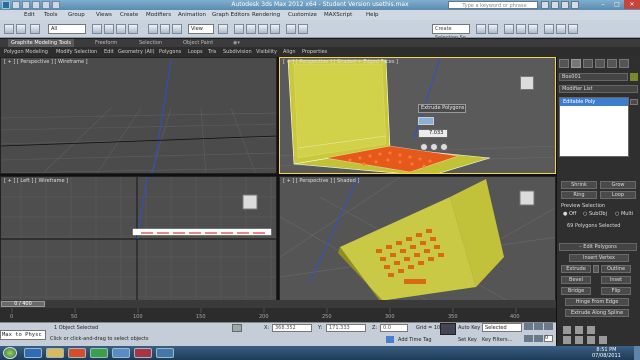 This screenshot has height=360, width=640. I want to click on media-player-icon, so click(77, 353).